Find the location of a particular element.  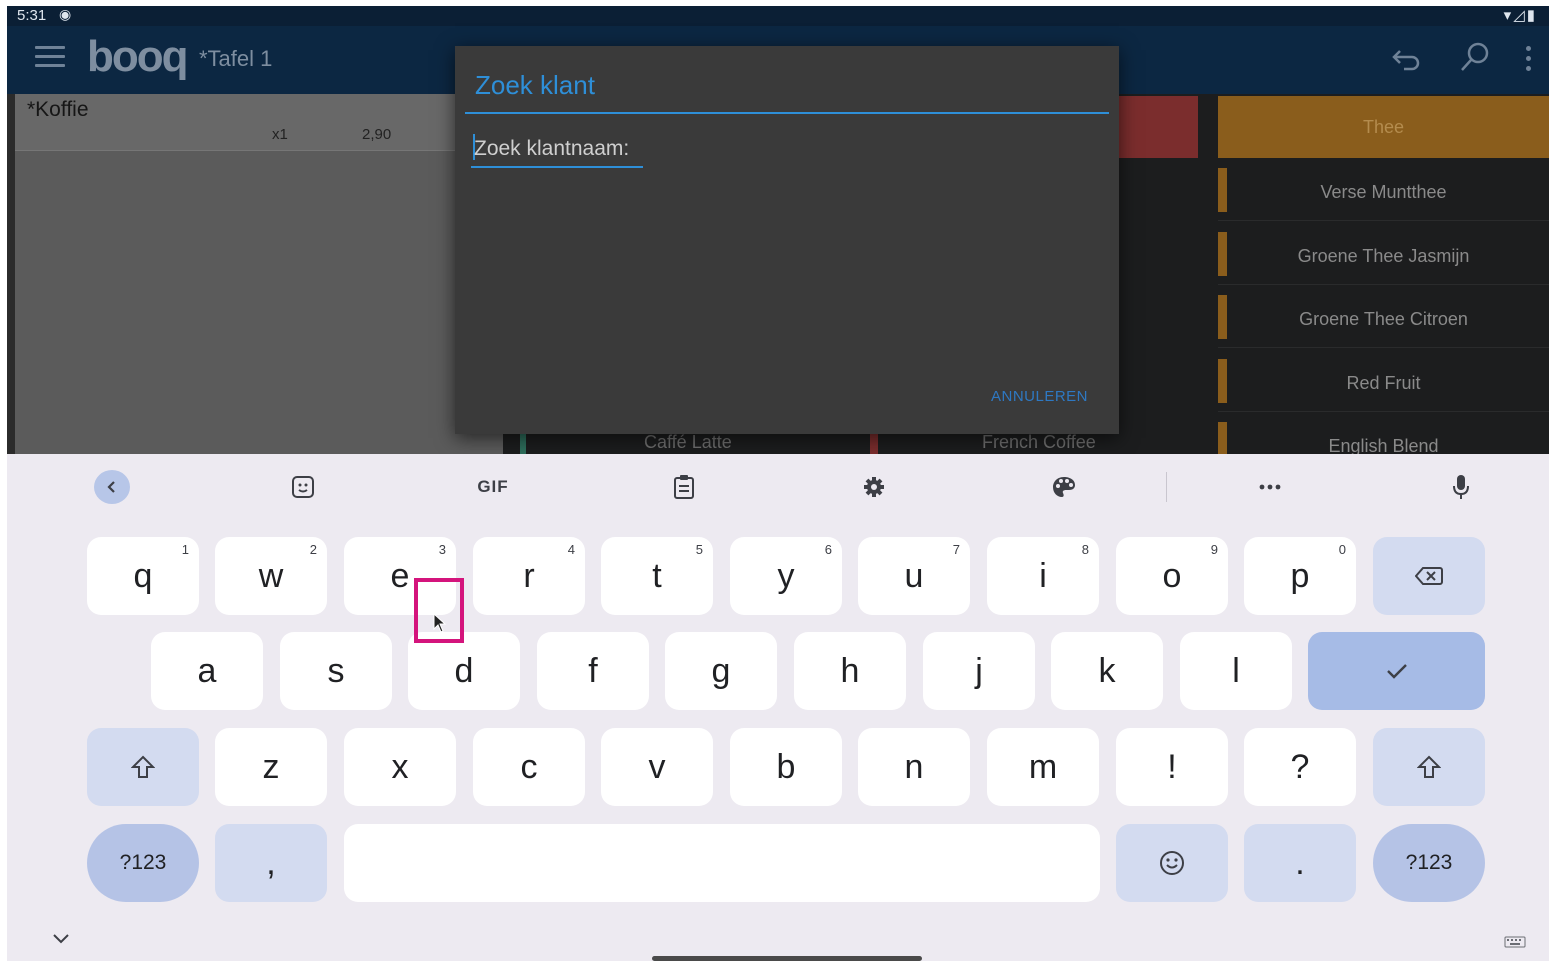

product-item: Red Fruit is located at coordinates (1383, 383).